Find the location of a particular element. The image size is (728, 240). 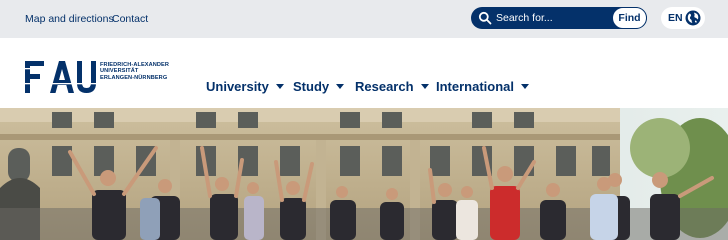

nav-university: University is located at coordinates (245, 86).